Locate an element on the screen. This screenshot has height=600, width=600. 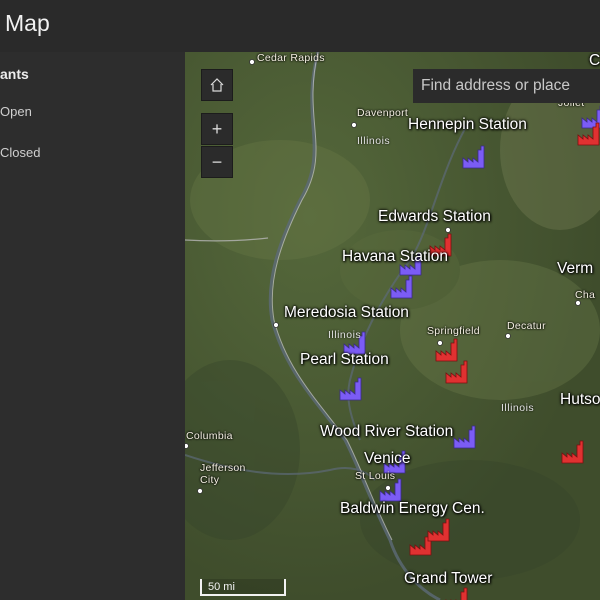
legend-item-closed: Closed is located at coordinates (20, 152).